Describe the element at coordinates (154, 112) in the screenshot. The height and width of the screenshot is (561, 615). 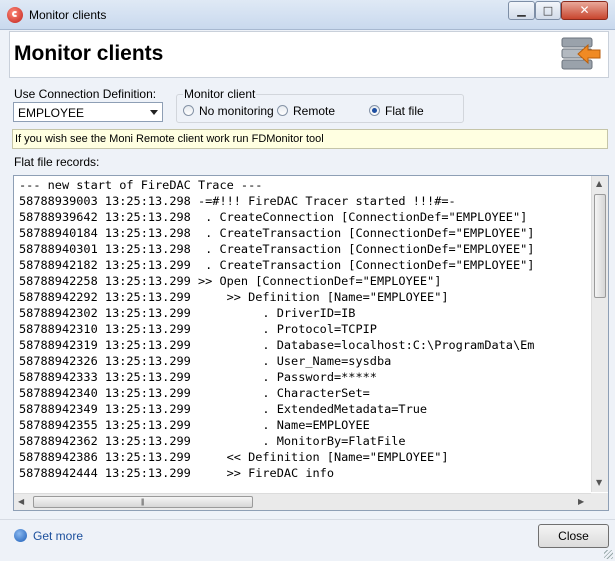
I see `chevron-down-icon` at that location.